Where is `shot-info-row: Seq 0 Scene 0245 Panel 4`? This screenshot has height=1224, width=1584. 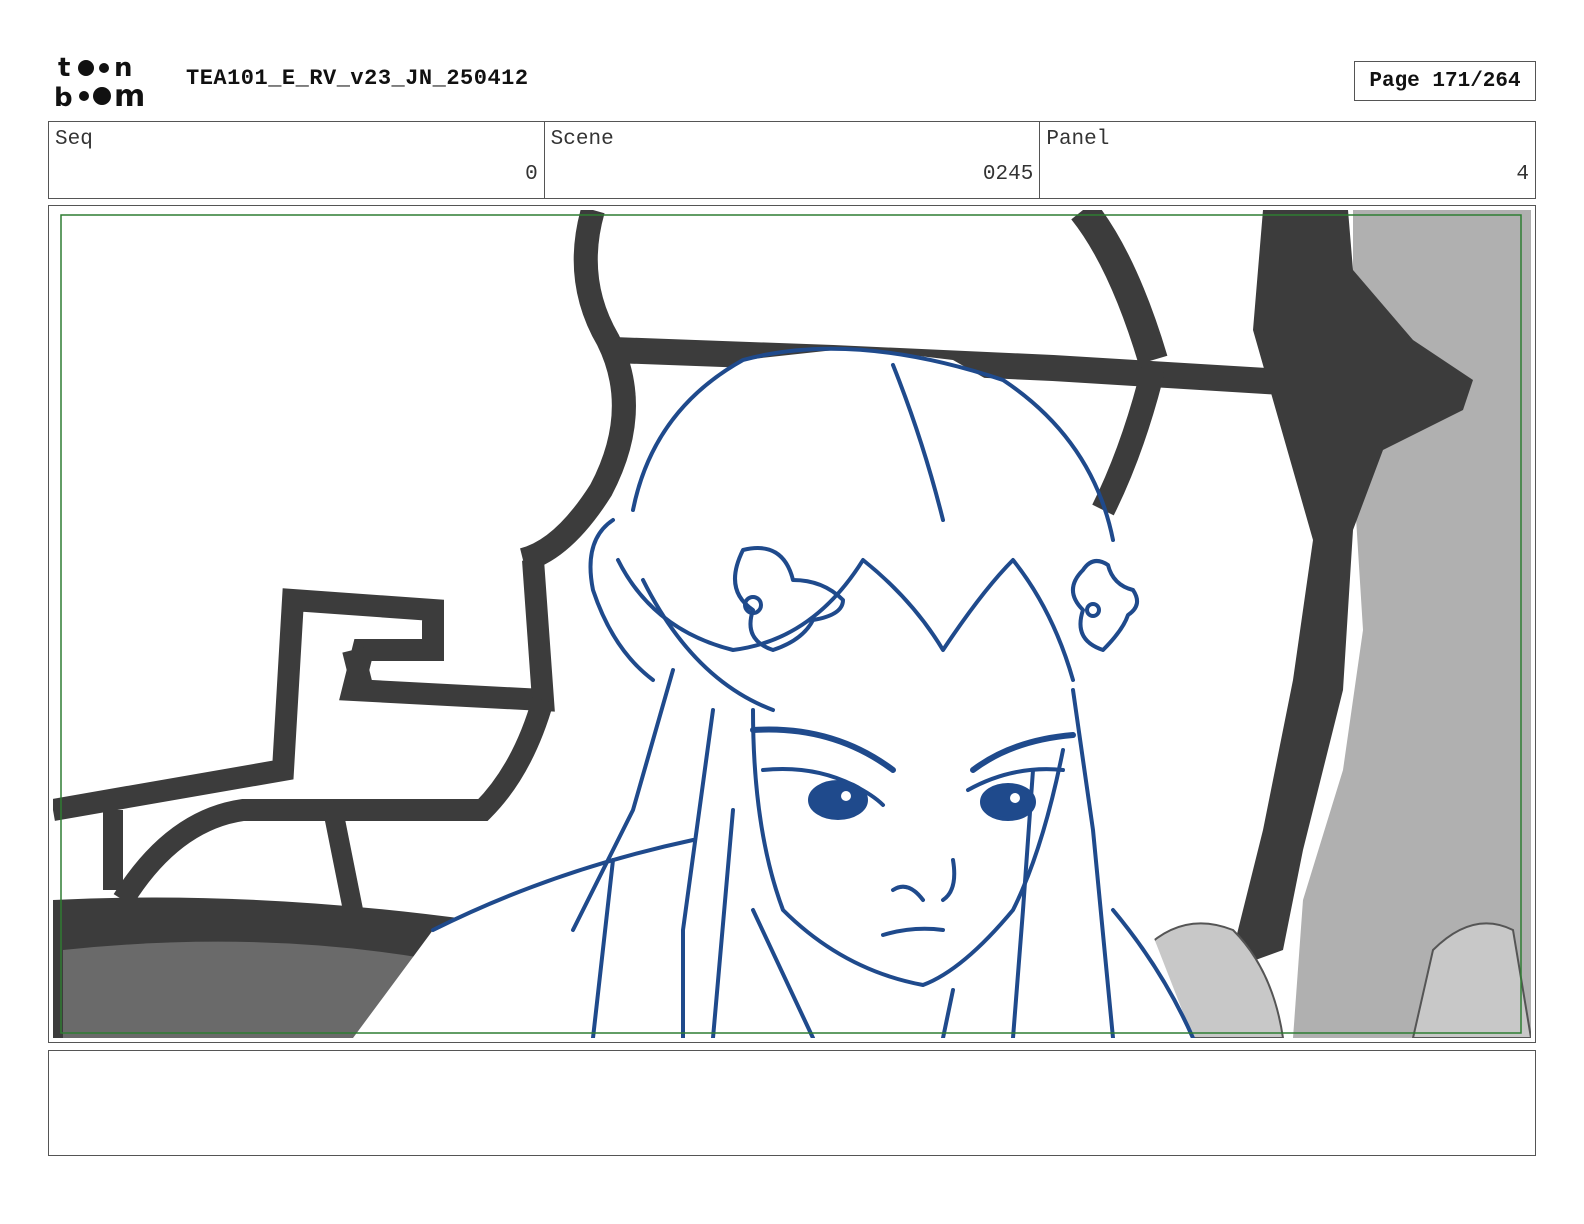 shot-info-row: Seq 0 Scene 0245 Panel 4 is located at coordinates (792, 160).